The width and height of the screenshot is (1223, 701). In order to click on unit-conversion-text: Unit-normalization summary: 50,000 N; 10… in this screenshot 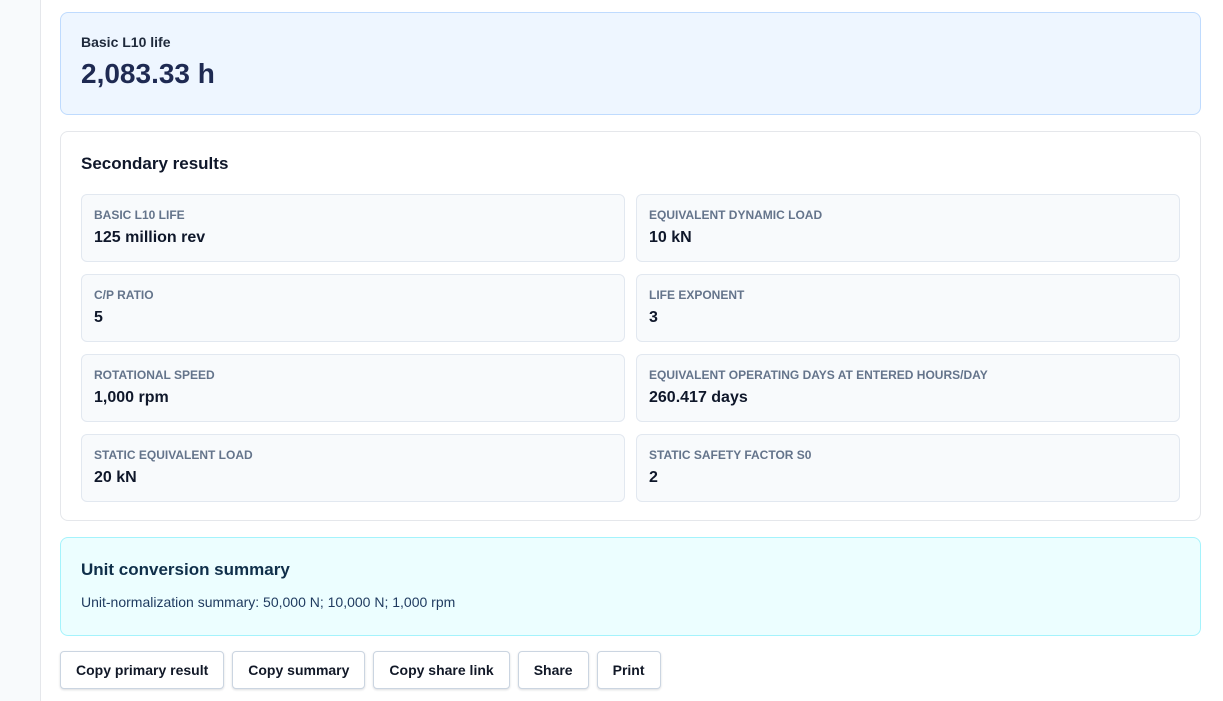, I will do `click(268, 602)`.